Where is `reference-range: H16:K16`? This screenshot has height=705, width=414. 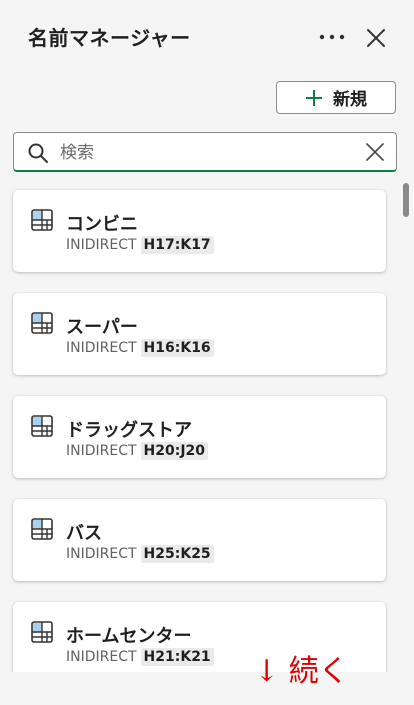
reference-range: H16:K16 is located at coordinates (177, 348).